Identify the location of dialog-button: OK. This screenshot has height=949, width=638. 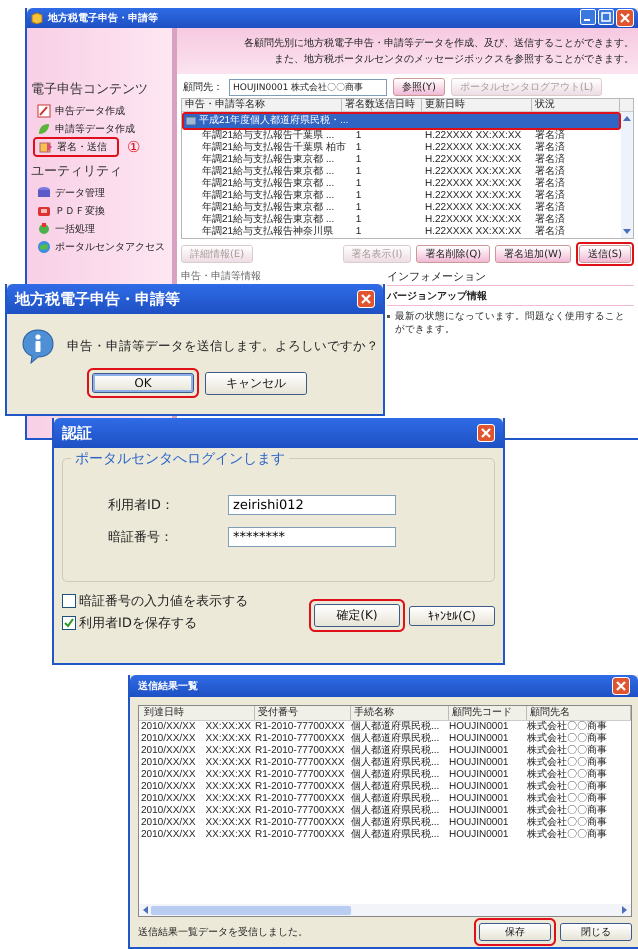
(143, 383).